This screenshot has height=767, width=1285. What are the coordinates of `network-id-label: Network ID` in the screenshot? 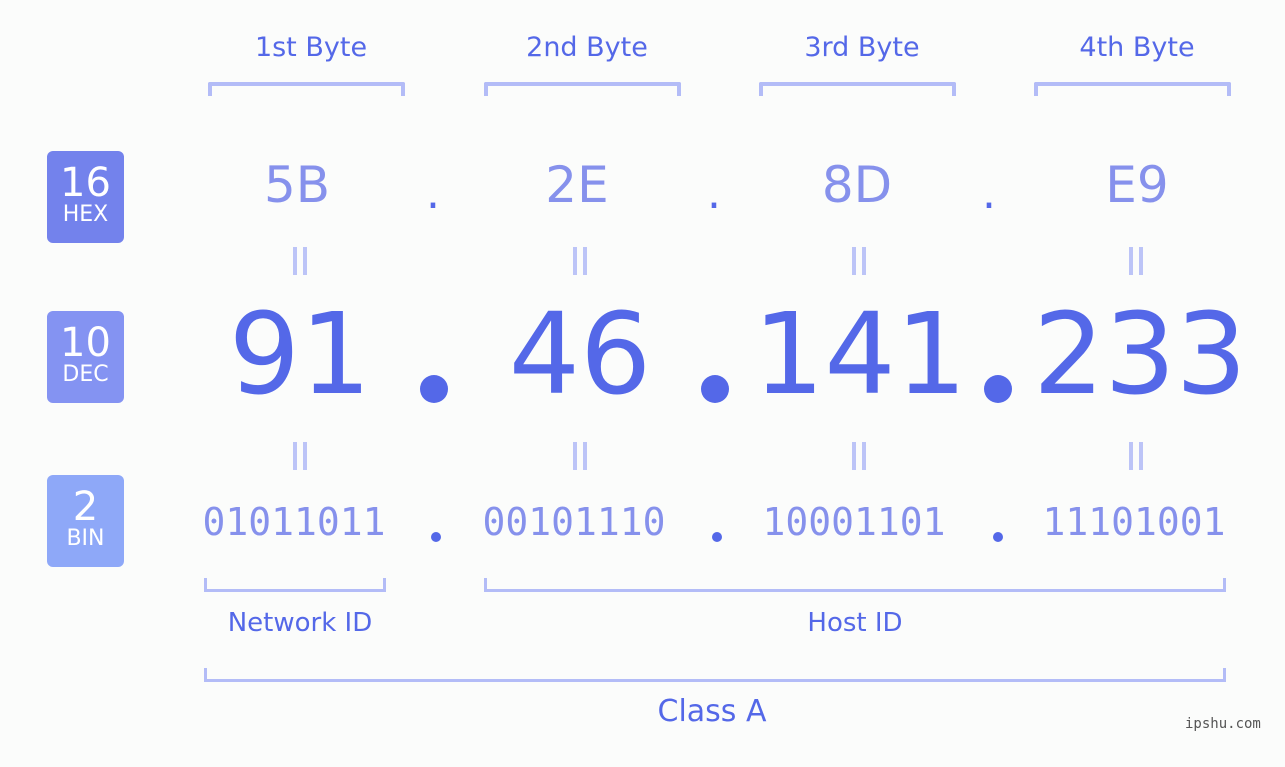 It's located at (300, 623).